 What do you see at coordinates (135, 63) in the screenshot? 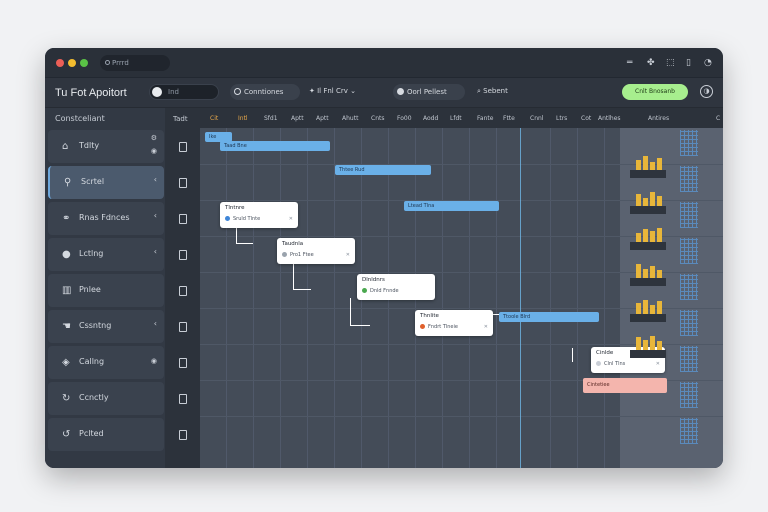
I see `address-pill: Prrrd` at bounding box center [135, 63].